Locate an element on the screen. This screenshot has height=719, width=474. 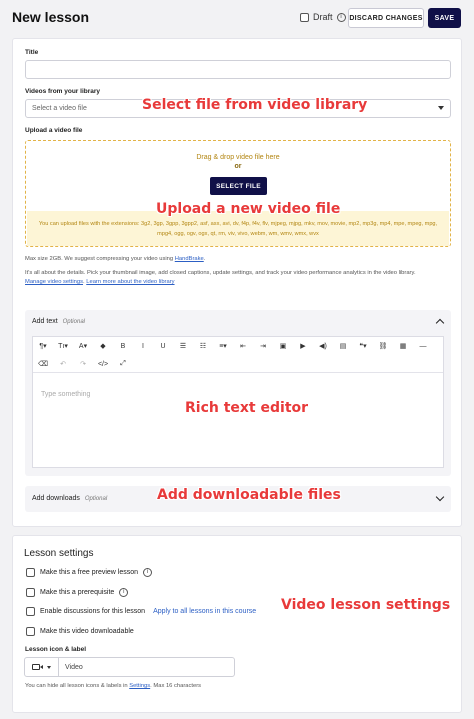
toolbar-button-17: ⛓ is located at coordinates (383, 346).